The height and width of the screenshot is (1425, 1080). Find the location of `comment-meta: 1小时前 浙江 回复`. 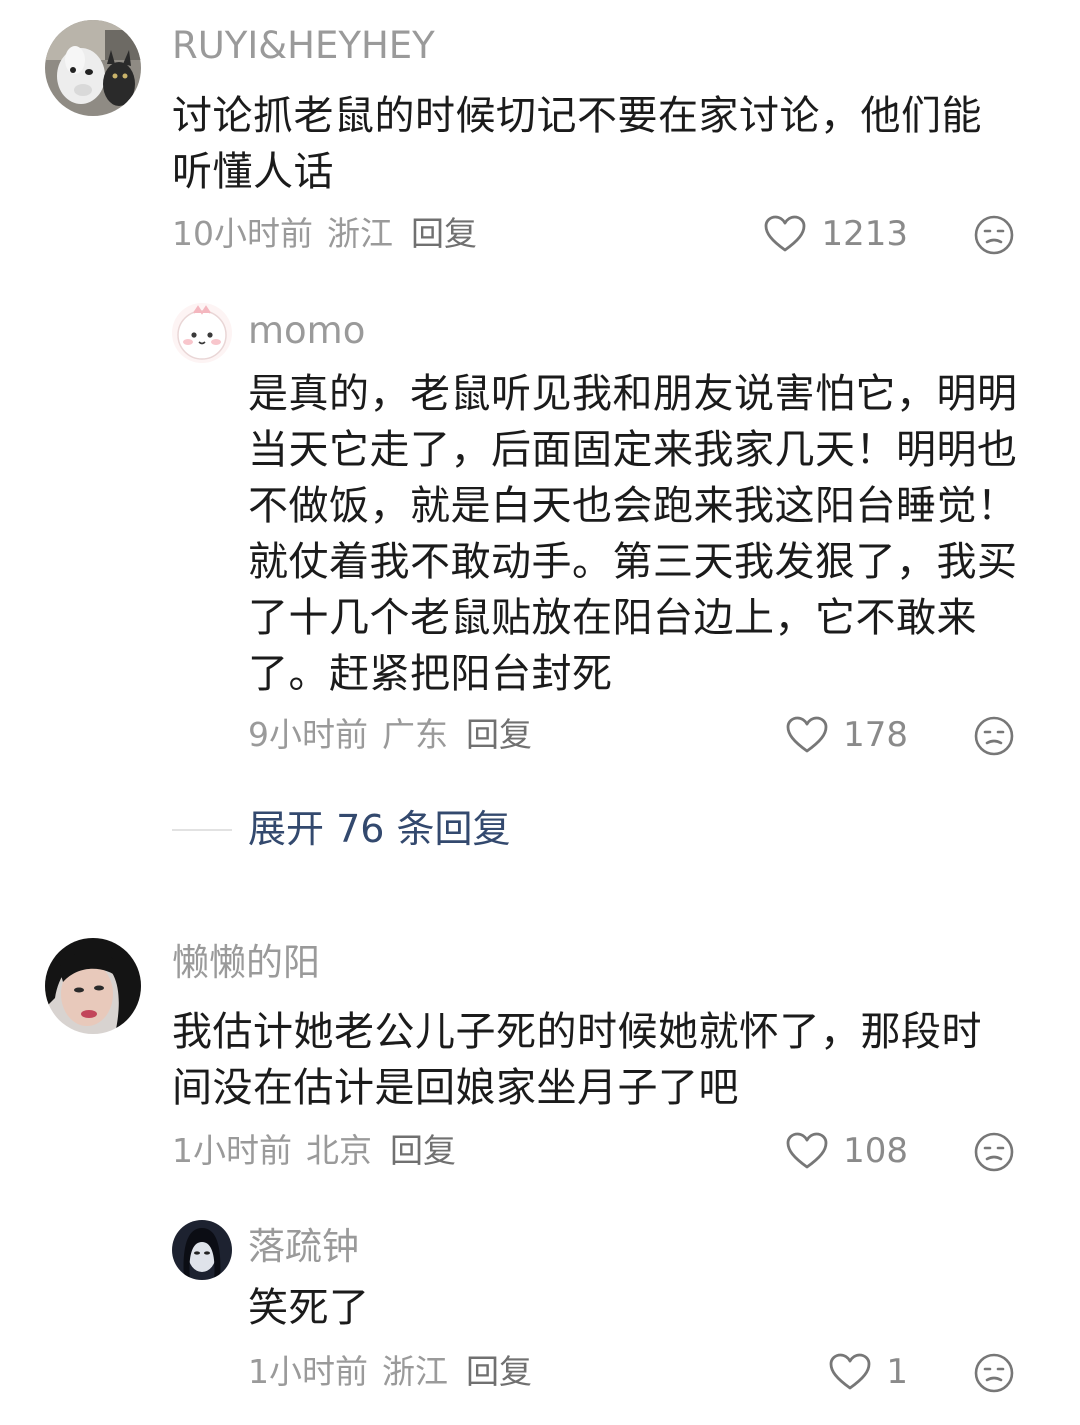

comment-meta: 1小时前 浙江 回复 is located at coordinates (397, 1371).